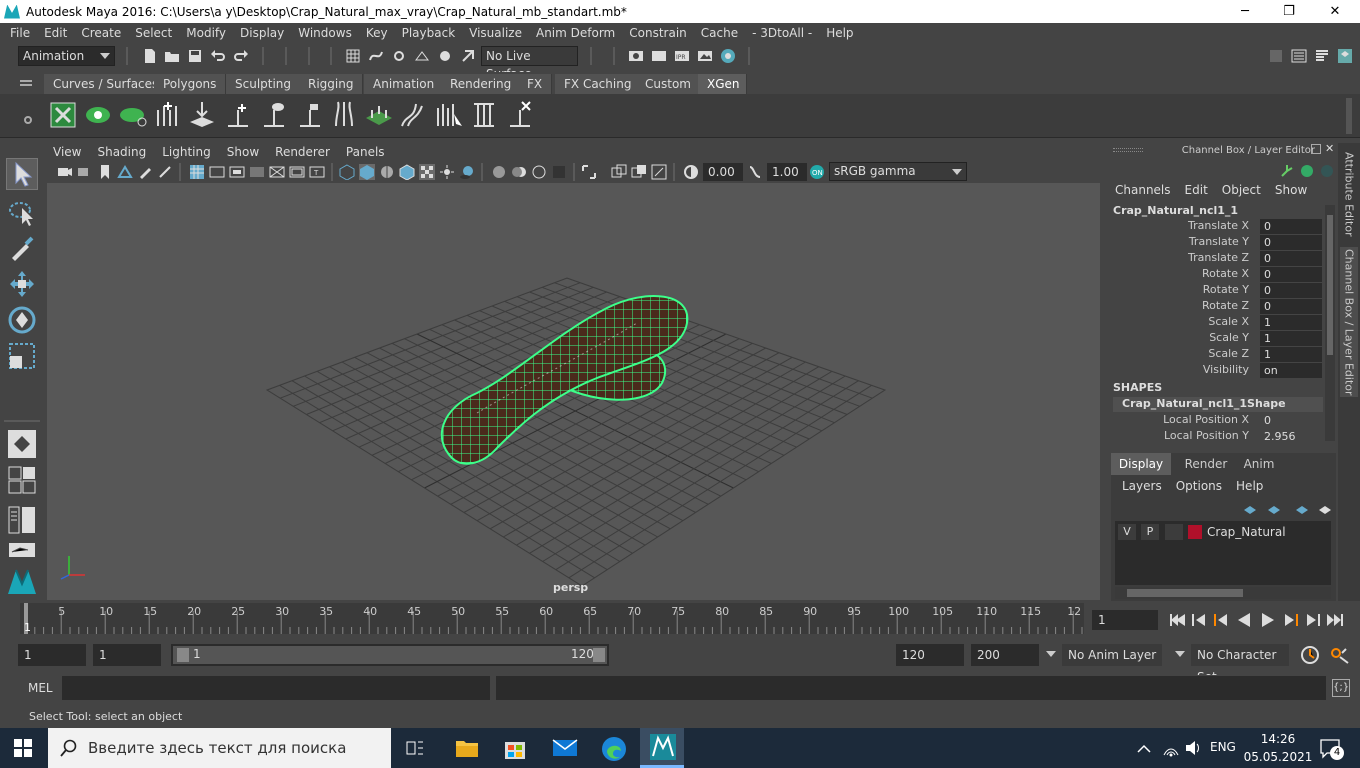 Image resolution: width=1360 pixels, height=768 pixels. I want to click on attribute-editor-toggle-icon, so click(1322, 56).